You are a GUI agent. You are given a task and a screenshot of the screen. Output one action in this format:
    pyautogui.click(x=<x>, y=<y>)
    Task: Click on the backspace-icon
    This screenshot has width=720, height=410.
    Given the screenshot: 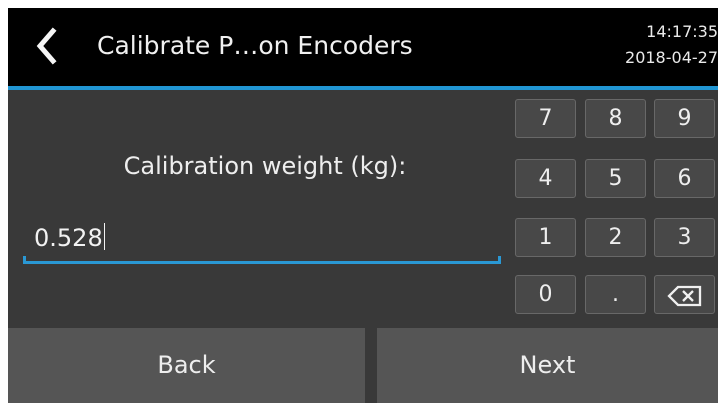 What is the action you would take?
    pyautogui.click(x=683, y=296)
    